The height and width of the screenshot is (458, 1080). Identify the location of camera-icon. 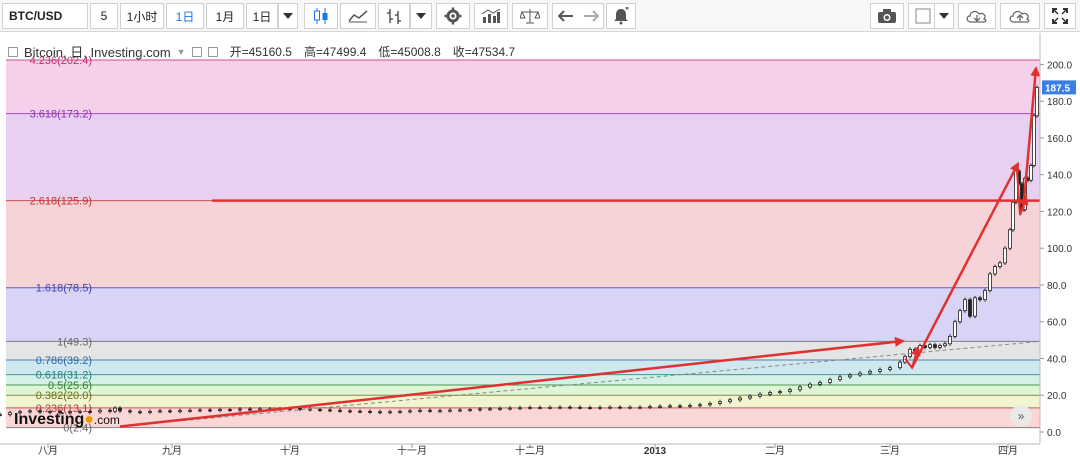
(887, 16).